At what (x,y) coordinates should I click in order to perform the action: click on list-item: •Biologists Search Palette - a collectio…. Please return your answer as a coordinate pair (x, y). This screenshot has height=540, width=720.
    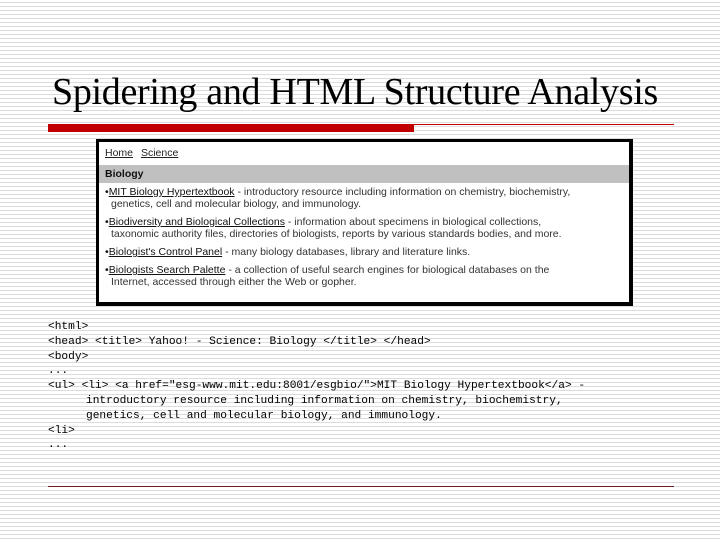
    Looking at the image, I should click on (364, 276).